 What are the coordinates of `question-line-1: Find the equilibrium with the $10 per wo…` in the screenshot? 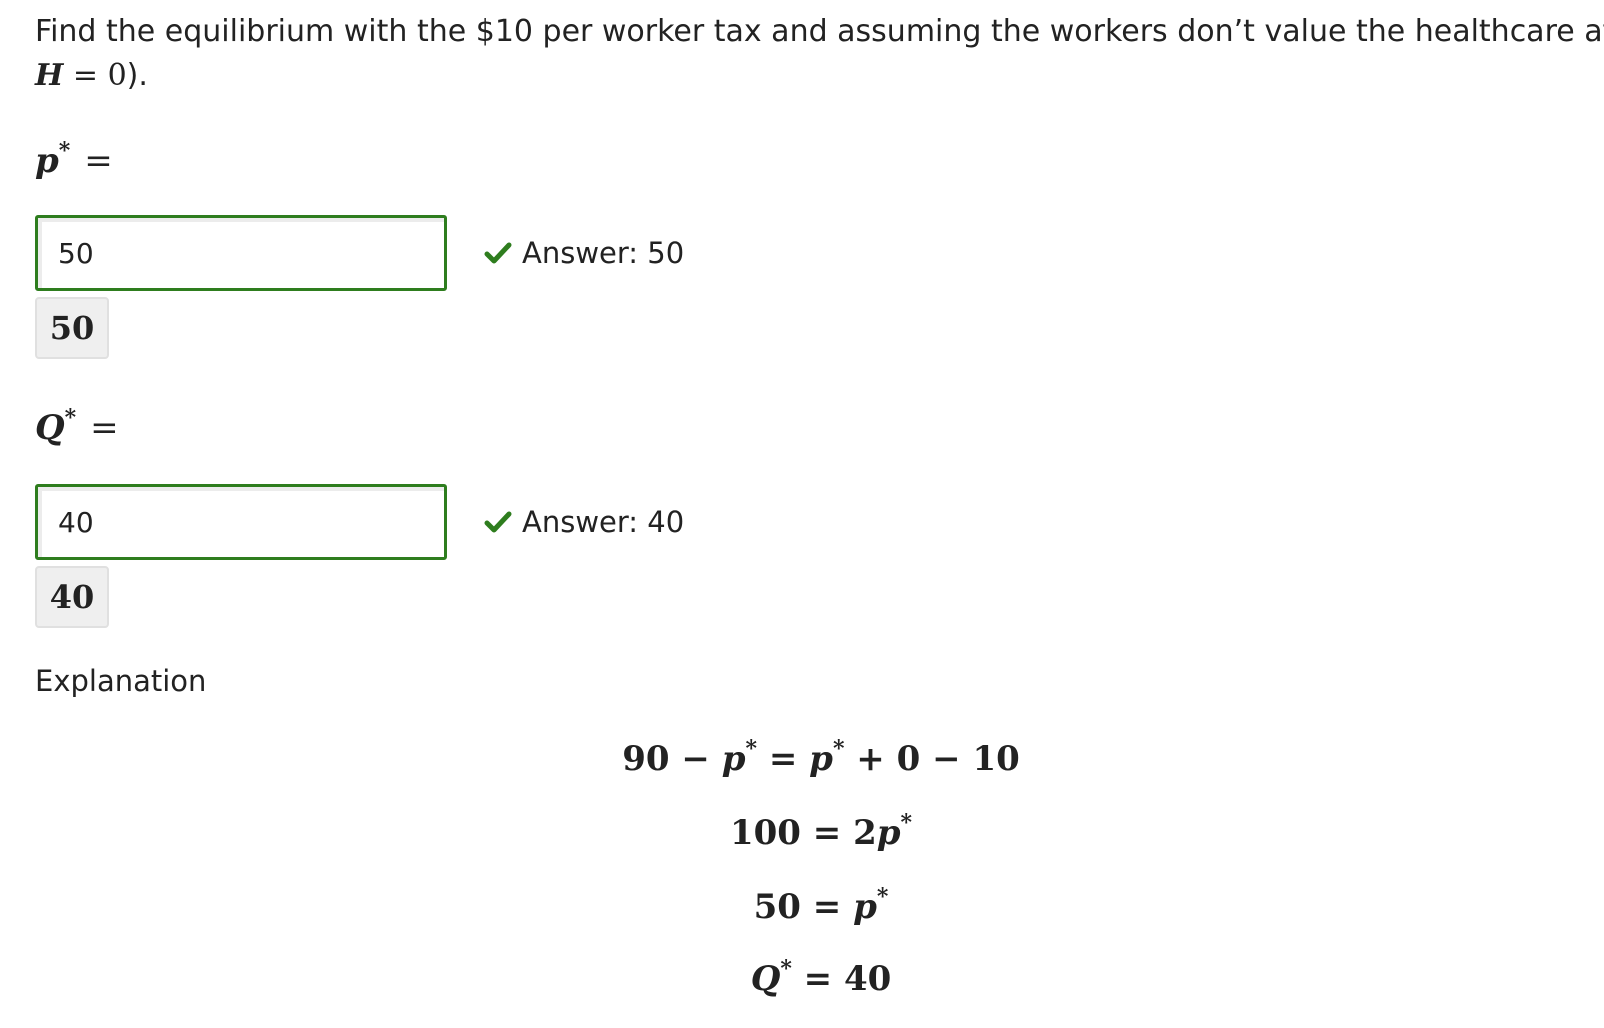 It's located at (819, 31).